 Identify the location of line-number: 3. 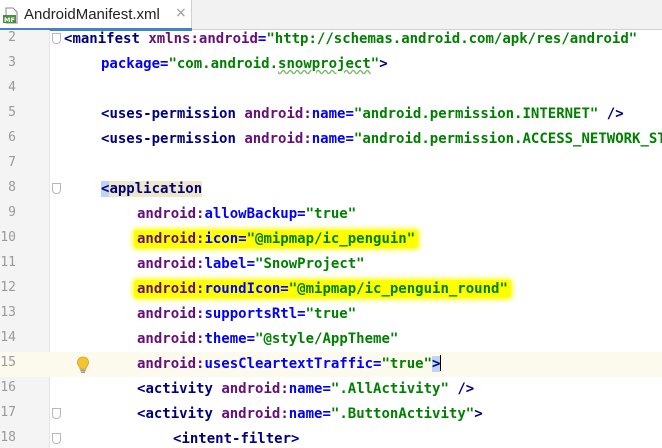
(12, 62).